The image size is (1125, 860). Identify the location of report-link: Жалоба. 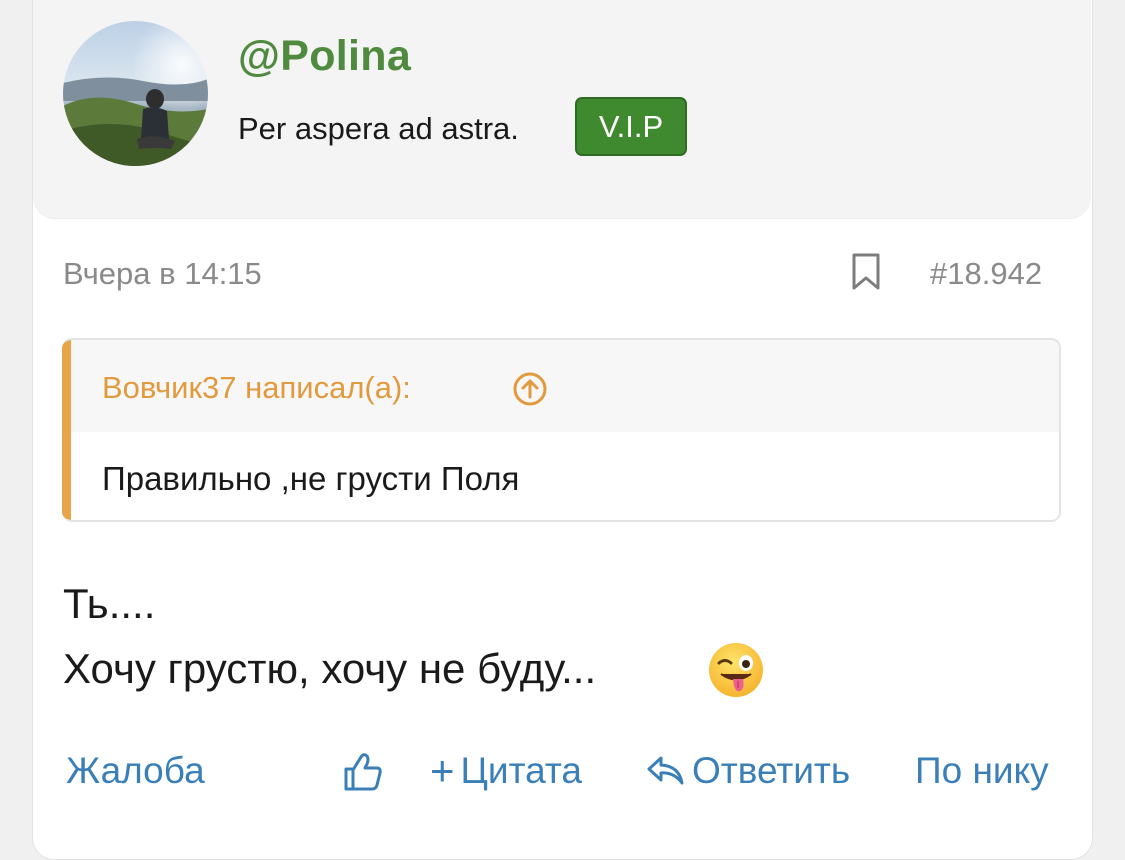
(135, 771).